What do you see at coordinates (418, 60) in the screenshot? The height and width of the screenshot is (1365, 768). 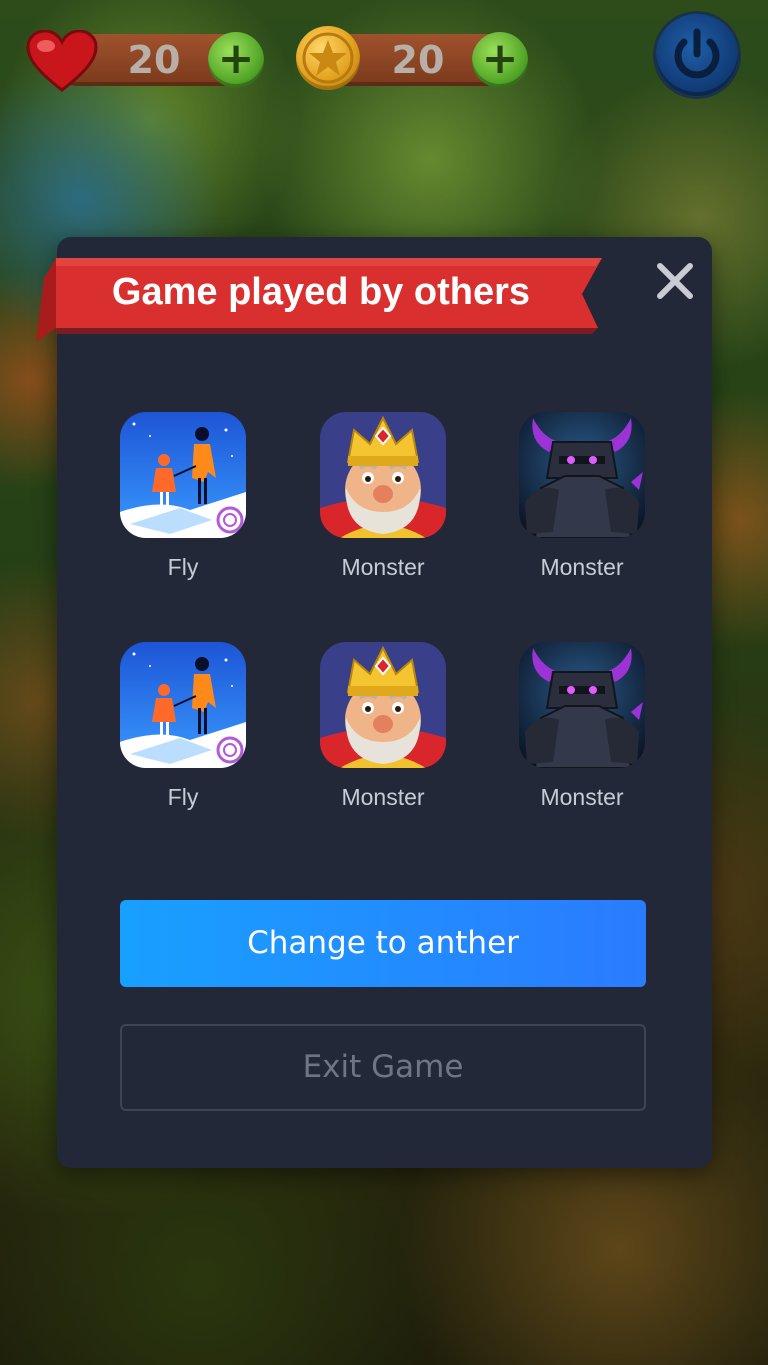 I see `coins-value: 20` at bounding box center [418, 60].